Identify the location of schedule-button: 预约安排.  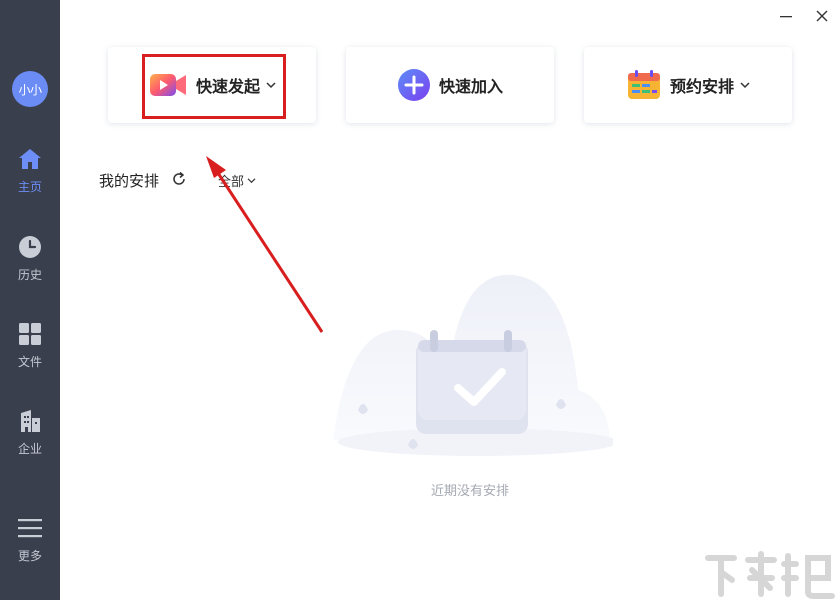
(688, 85).